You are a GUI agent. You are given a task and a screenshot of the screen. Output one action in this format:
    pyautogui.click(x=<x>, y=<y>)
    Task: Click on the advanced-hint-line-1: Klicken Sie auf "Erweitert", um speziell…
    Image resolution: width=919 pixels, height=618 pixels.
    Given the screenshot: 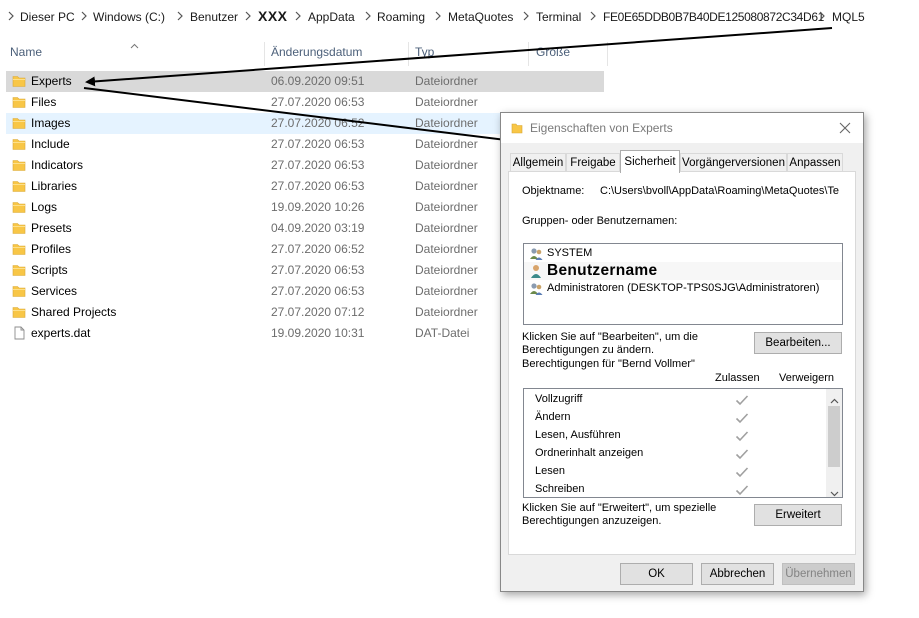 What is the action you would take?
    pyautogui.click(x=619, y=508)
    